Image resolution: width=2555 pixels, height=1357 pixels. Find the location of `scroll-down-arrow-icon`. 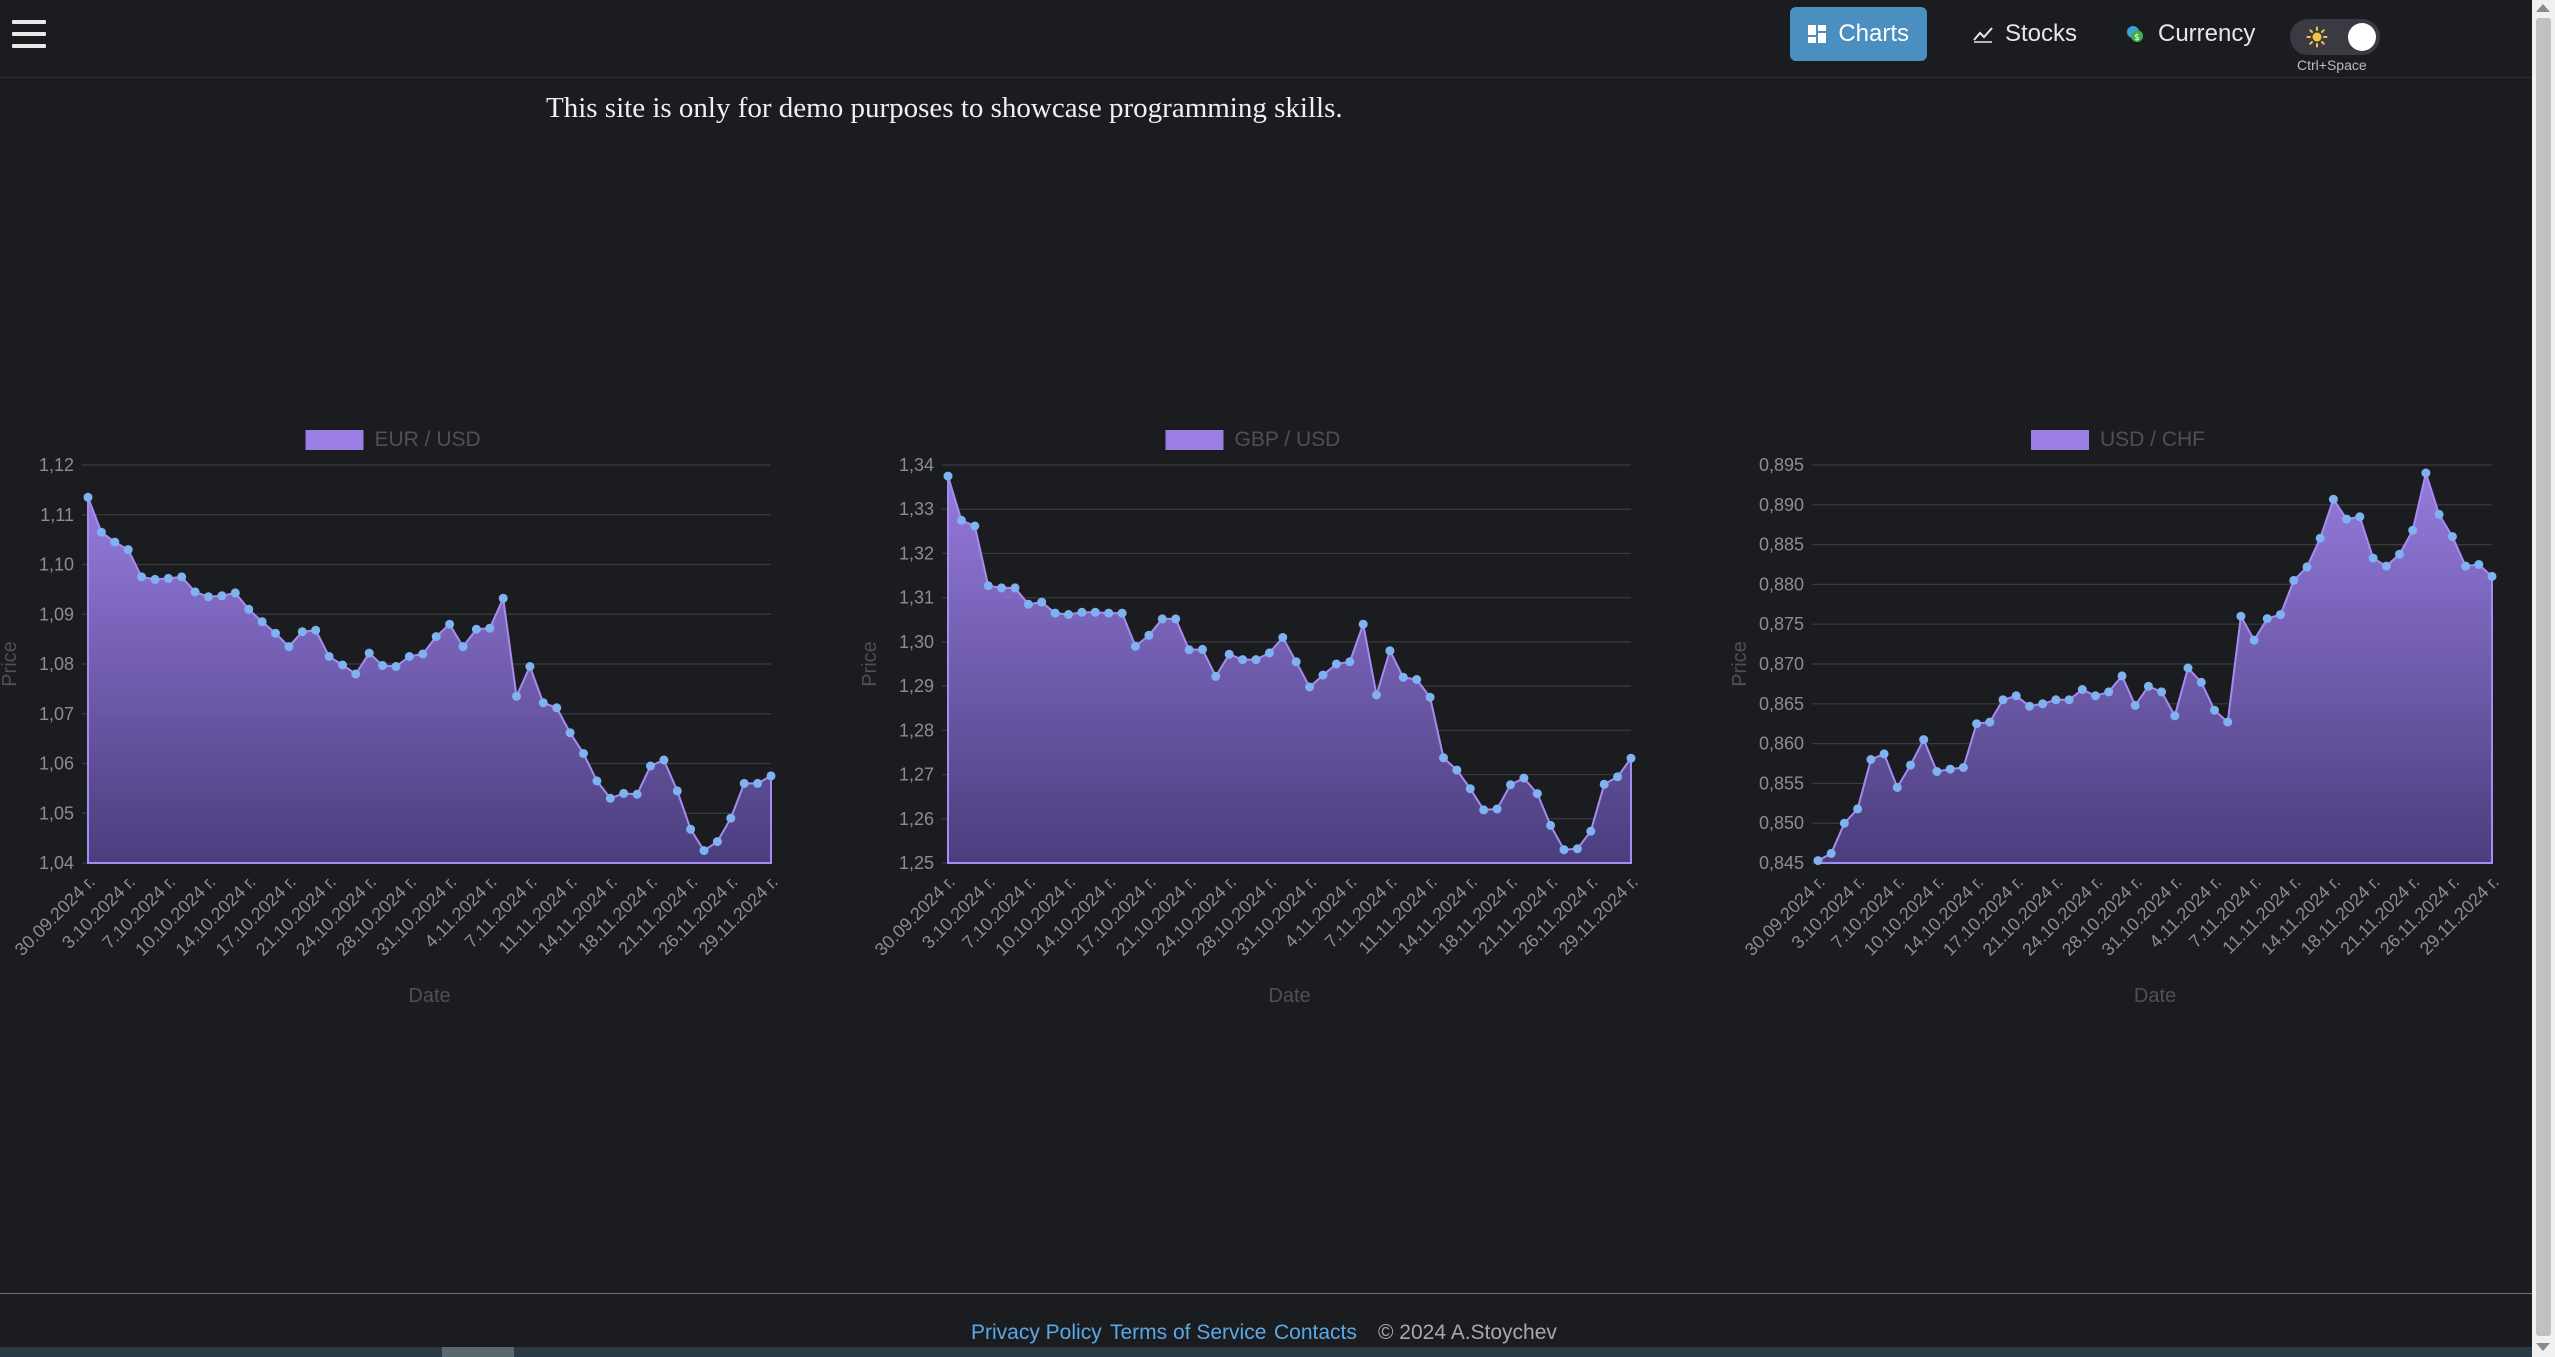

scroll-down-arrow-icon is located at coordinates (2543, 1347).